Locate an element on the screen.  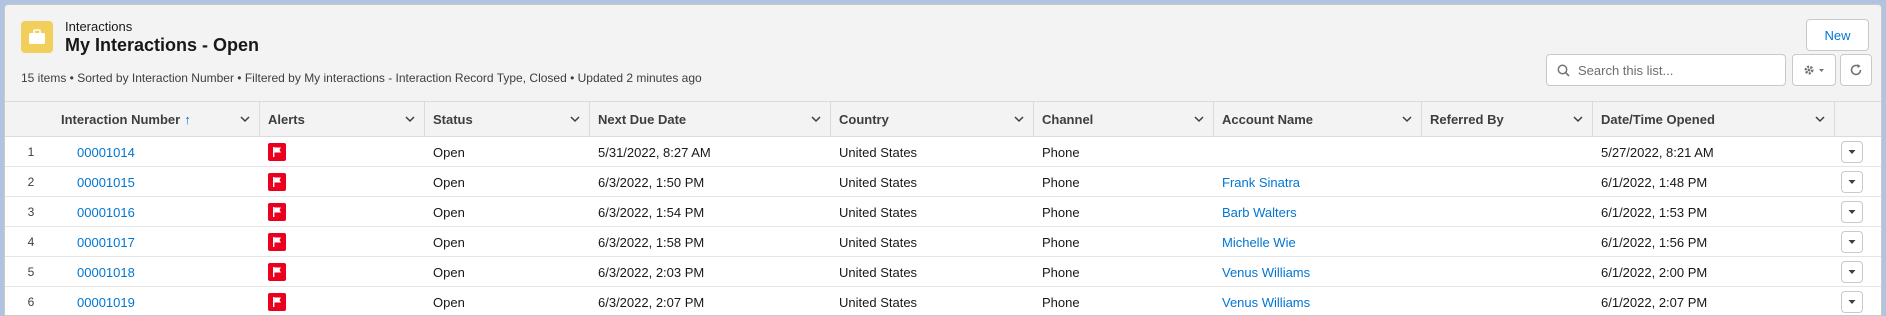
column-label: Interaction Number is located at coordinates (121, 119).